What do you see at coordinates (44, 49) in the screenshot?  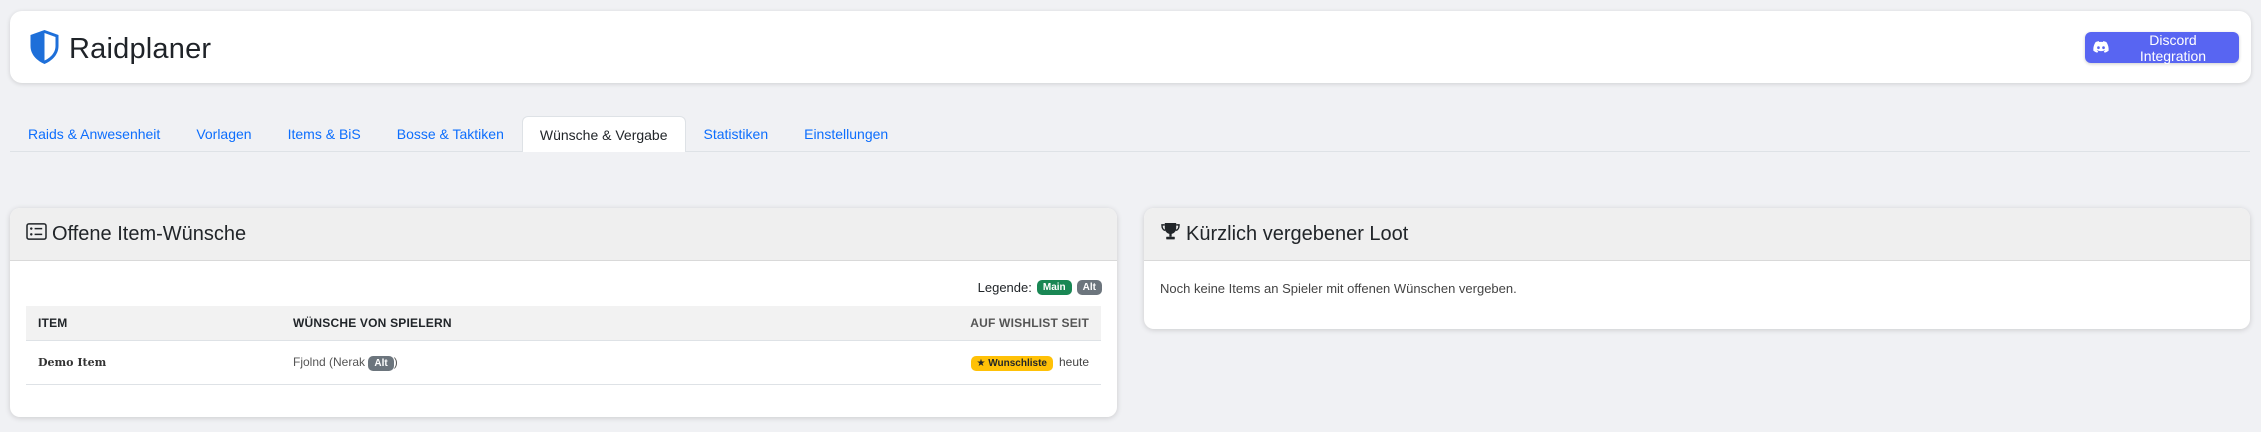 I see `shield-icon` at bounding box center [44, 49].